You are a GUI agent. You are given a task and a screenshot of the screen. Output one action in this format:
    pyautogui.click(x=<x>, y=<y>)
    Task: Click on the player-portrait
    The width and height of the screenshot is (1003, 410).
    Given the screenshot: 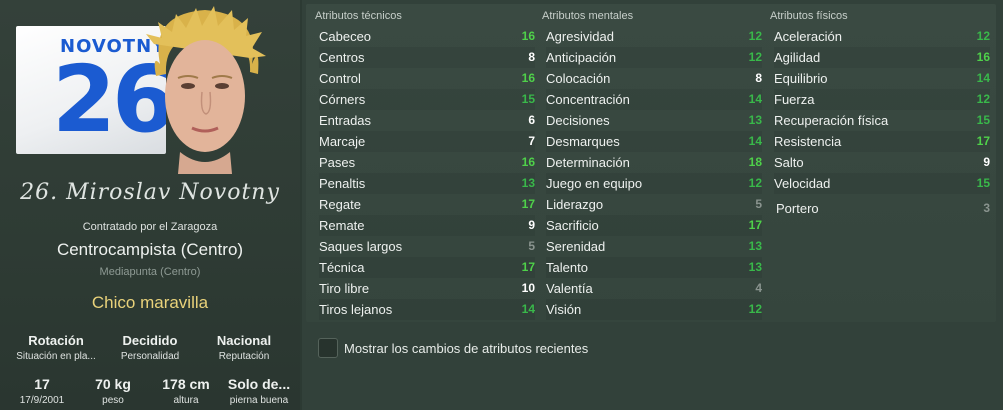 What is the action you would take?
    pyautogui.click(x=206, y=90)
    